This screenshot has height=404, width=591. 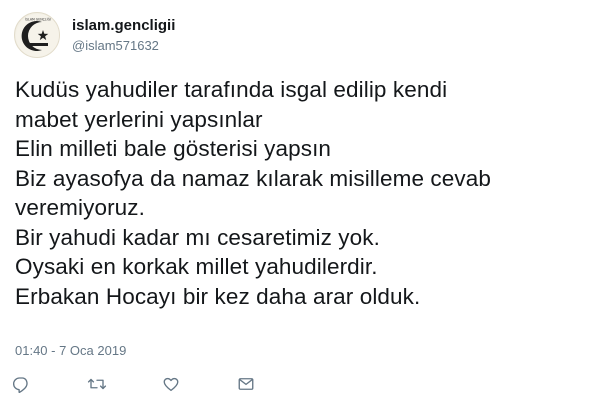 What do you see at coordinates (123, 46) in the screenshot?
I see `user-handle: @islam571632` at bounding box center [123, 46].